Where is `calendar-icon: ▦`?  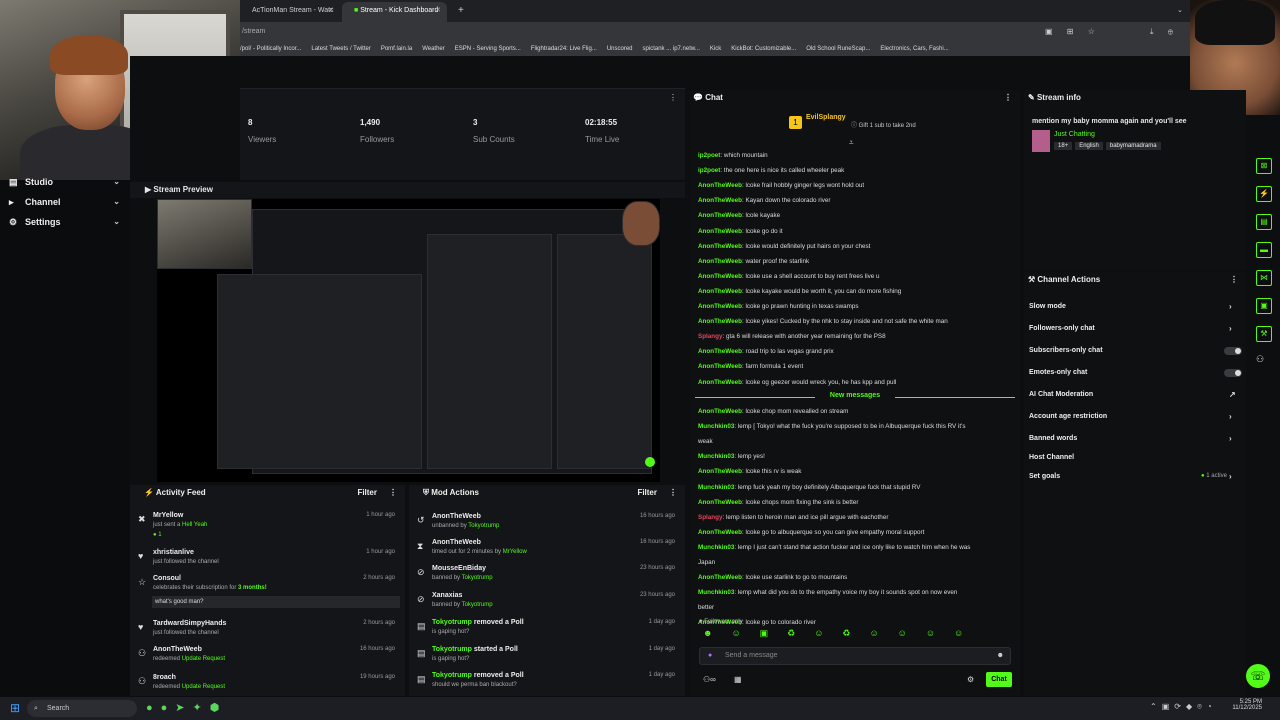
calendar-icon: ▦ is located at coordinates (738, 679).